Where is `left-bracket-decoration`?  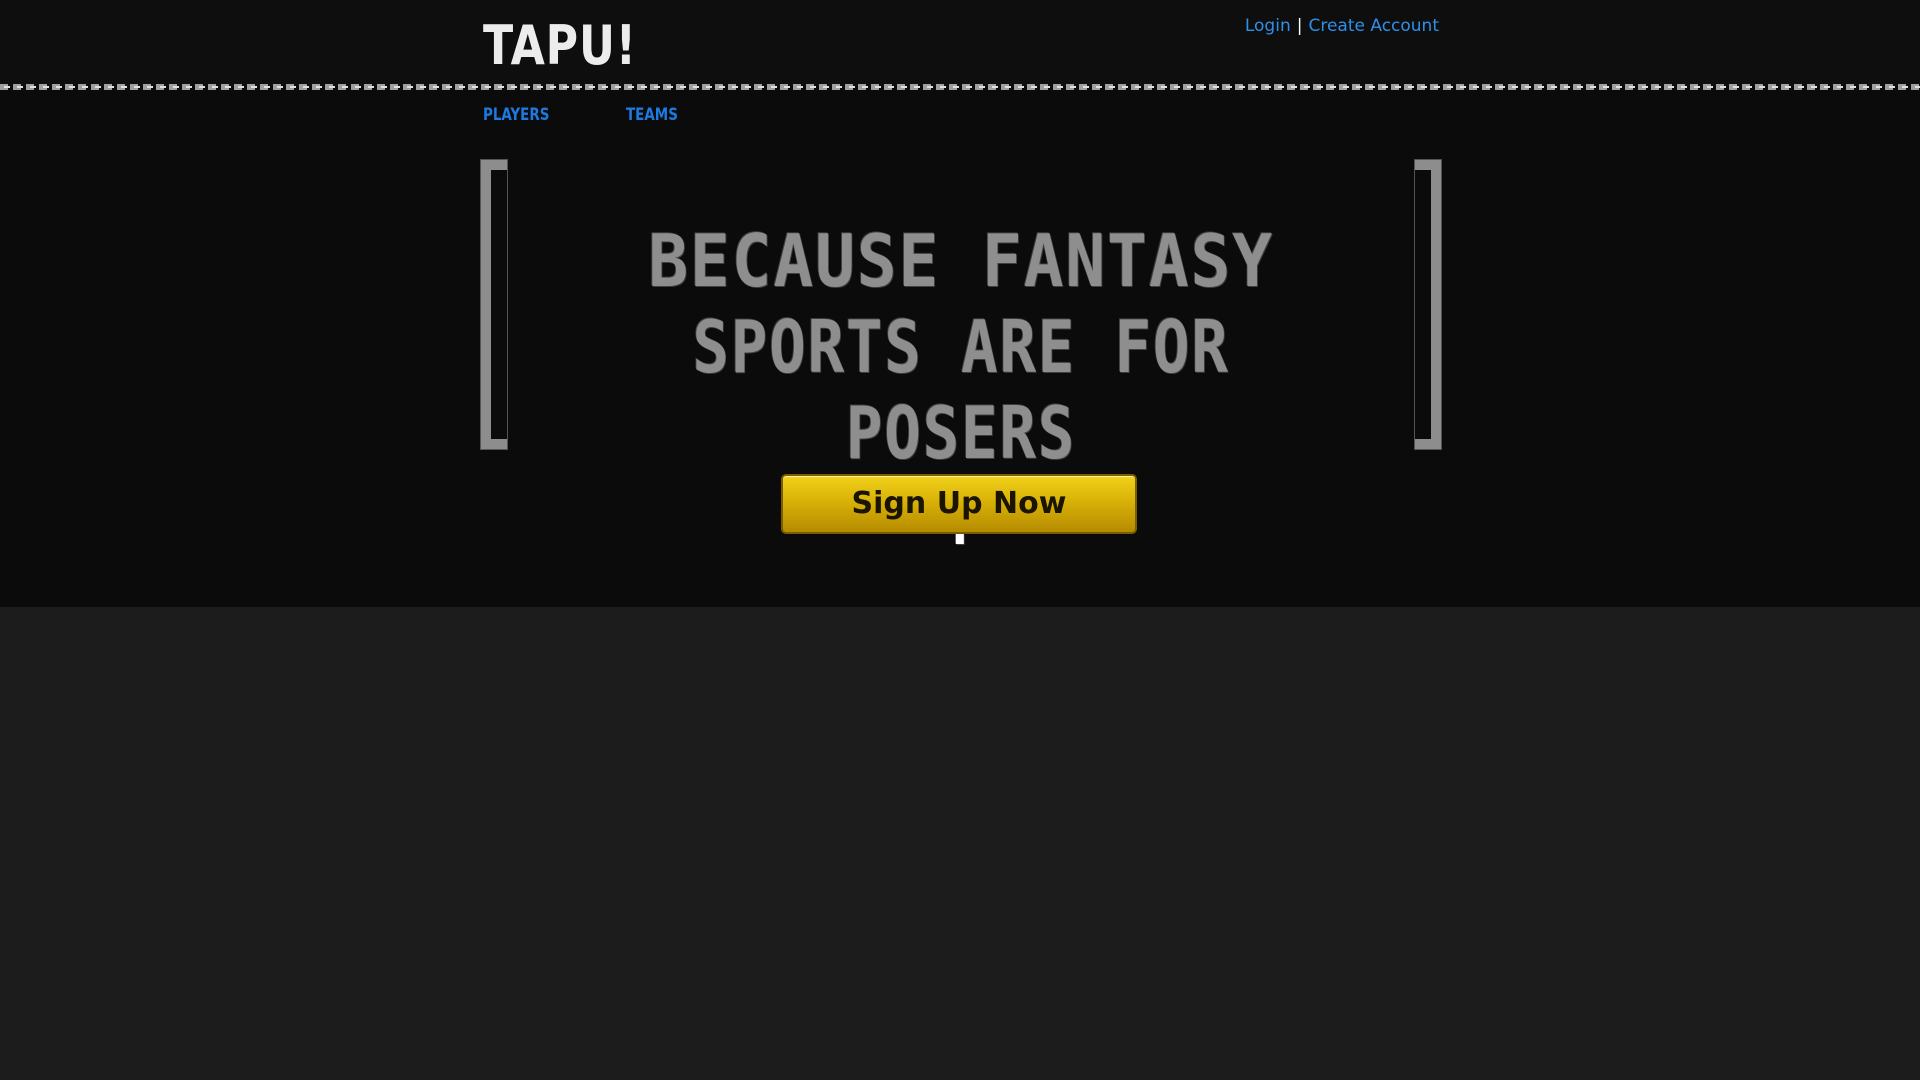 left-bracket-decoration is located at coordinates (494, 304).